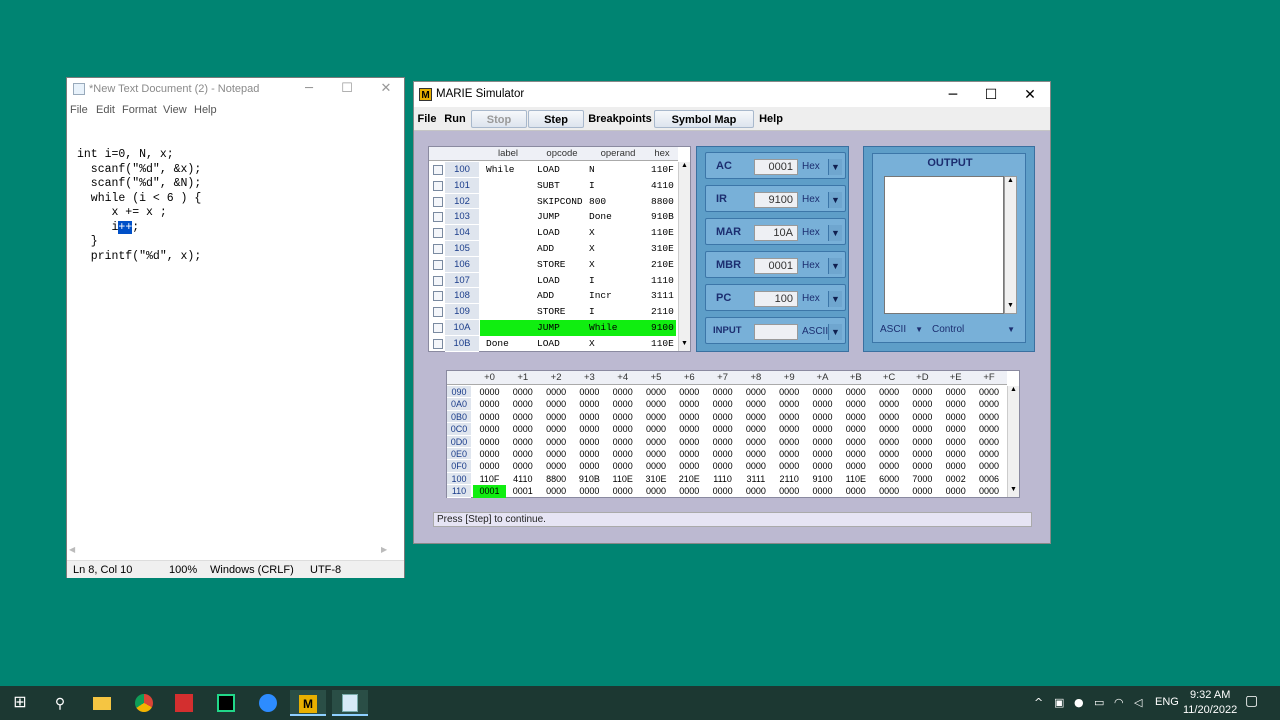  What do you see at coordinates (553, 170) in the screenshot?
I see `program-row: 100 While LOAD N 110F` at bounding box center [553, 170].